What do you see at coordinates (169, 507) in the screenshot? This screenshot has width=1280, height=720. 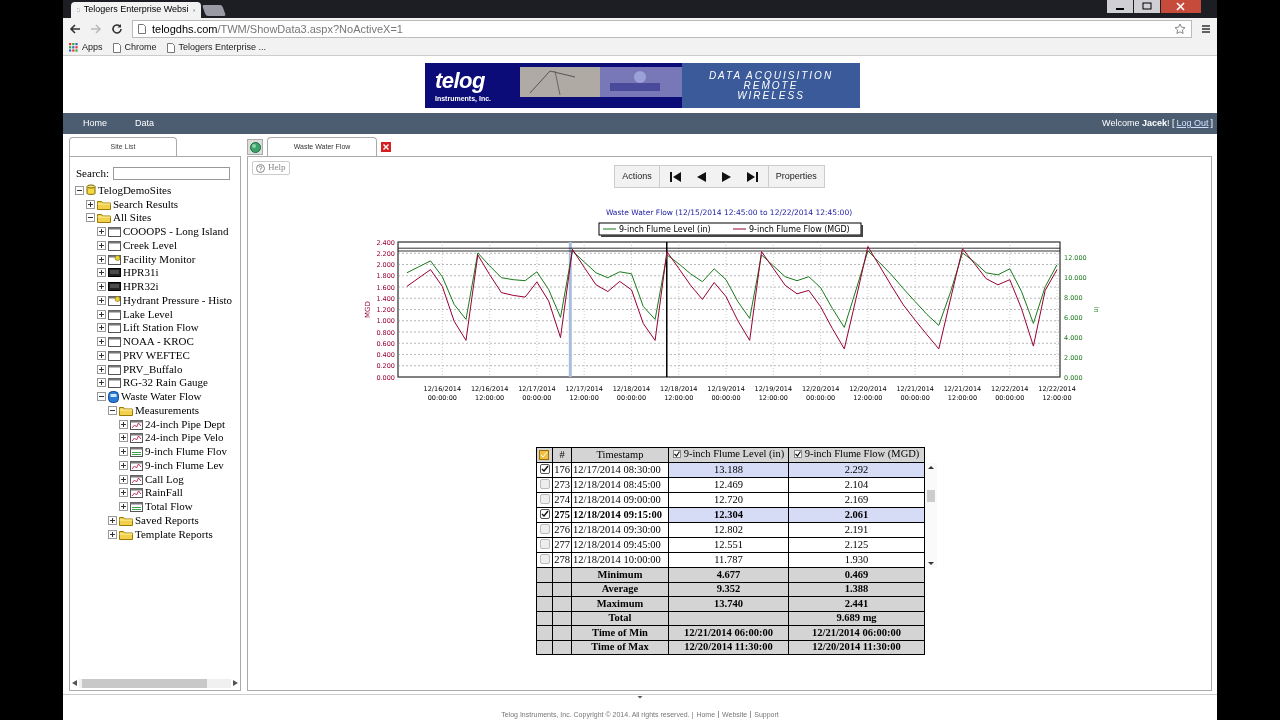 I see `tree-item: Total Flow` at bounding box center [169, 507].